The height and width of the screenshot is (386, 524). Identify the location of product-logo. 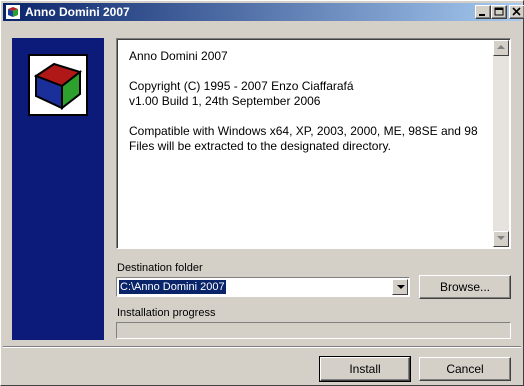
(58, 85).